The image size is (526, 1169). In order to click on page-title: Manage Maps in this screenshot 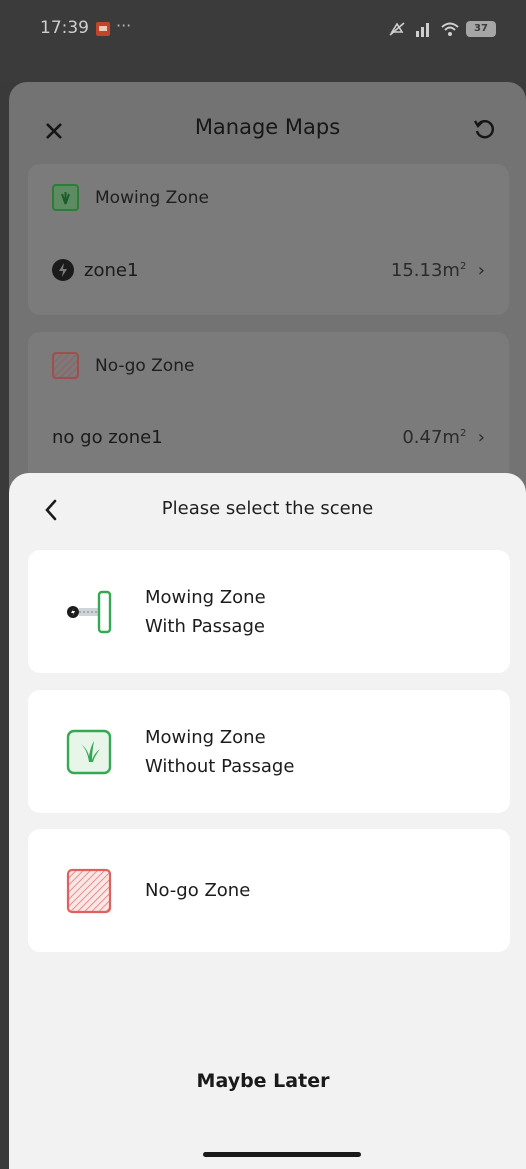, I will do `click(267, 127)`.